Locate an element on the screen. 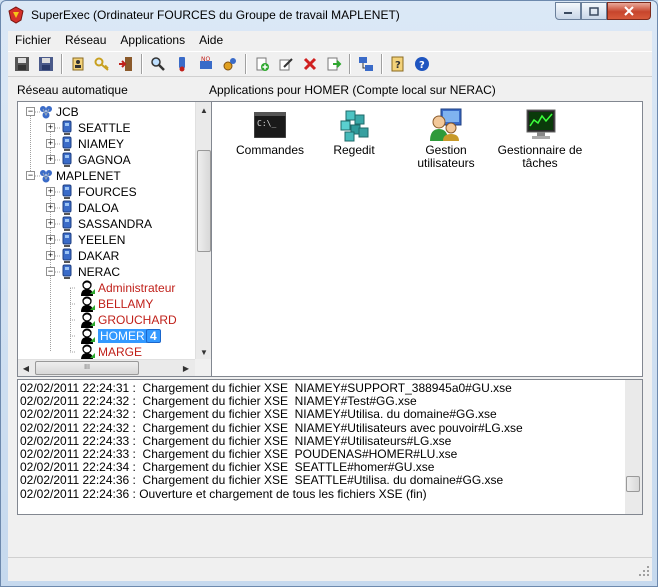 Image resolution: width=658 pixels, height=587 pixels. properties-button is located at coordinates (78, 64).